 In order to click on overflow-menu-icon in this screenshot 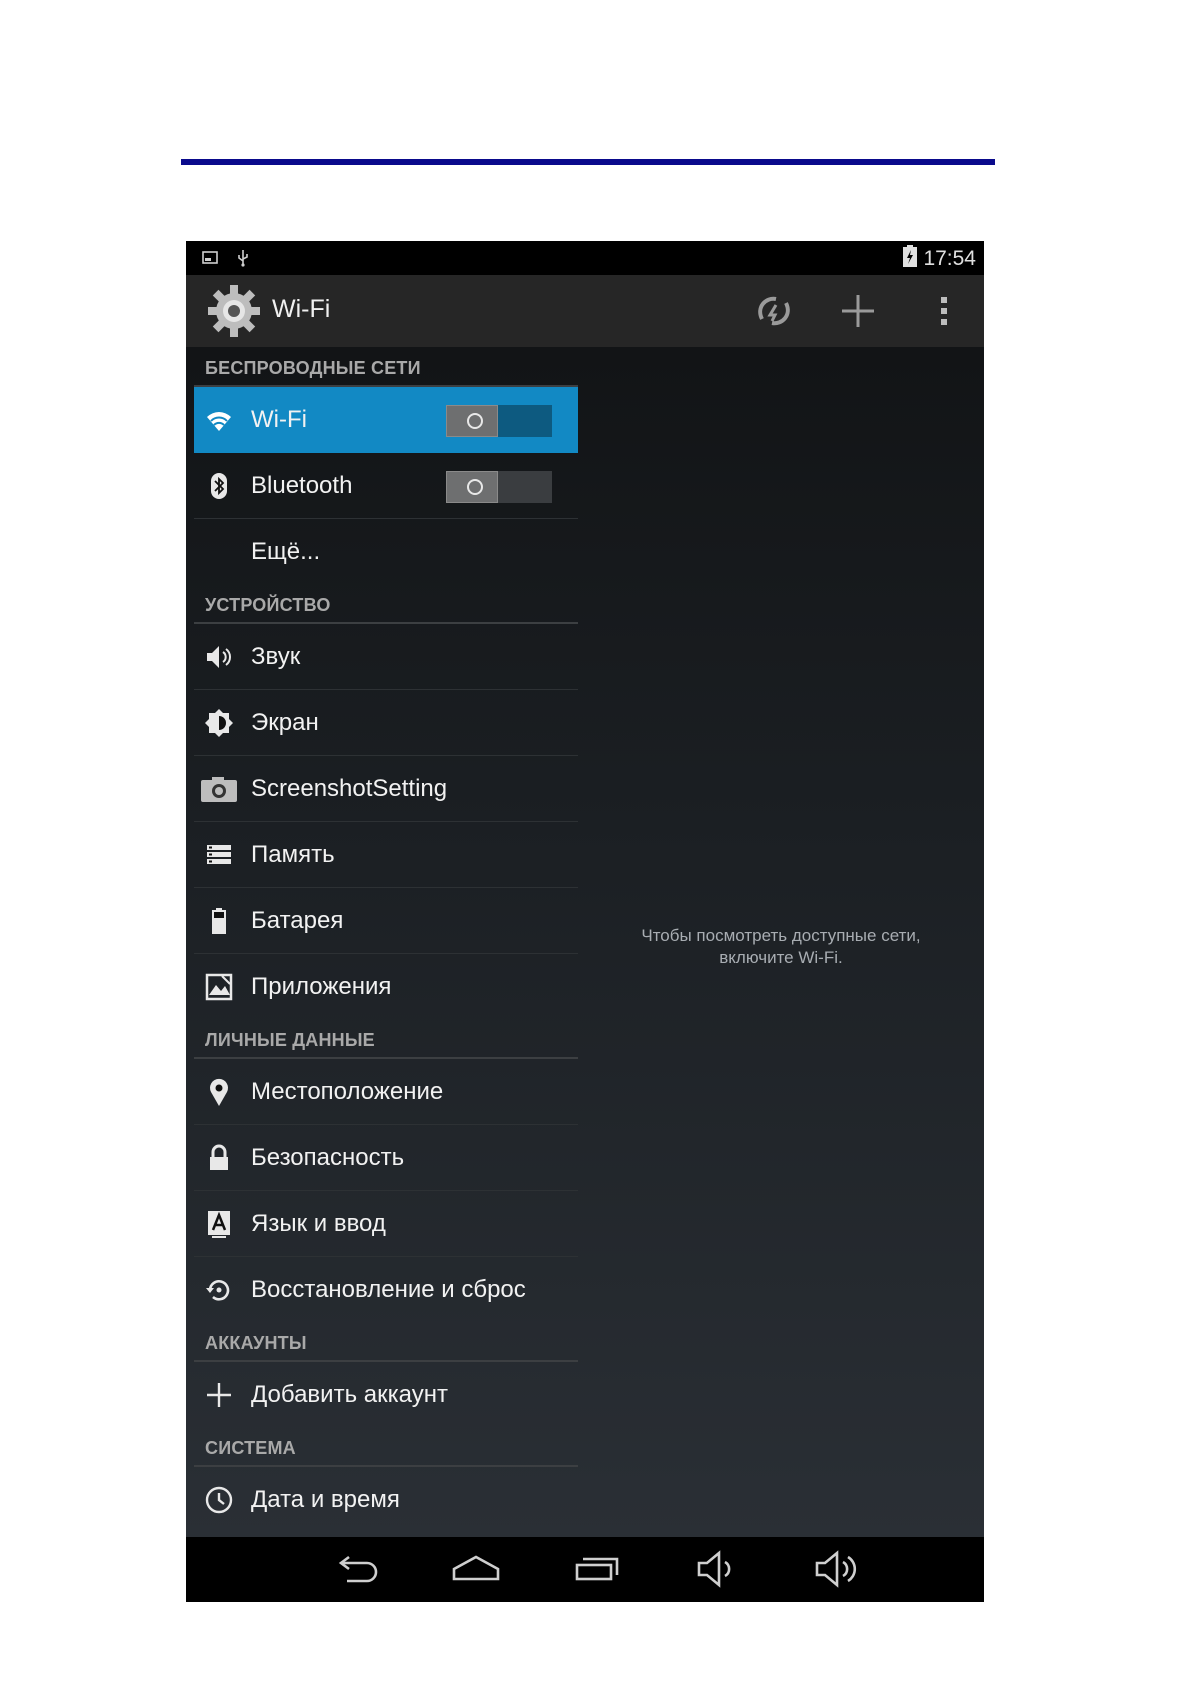, I will do `click(944, 311)`.